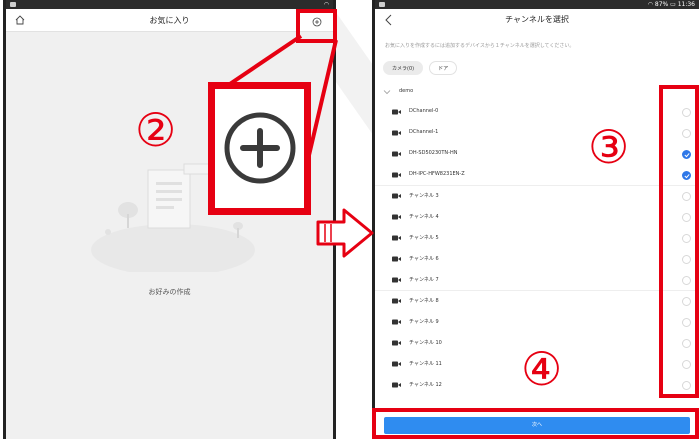 The image size is (699, 439). Describe the element at coordinates (535, 423) in the screenshot. I see `highlight-next-button` at that location.